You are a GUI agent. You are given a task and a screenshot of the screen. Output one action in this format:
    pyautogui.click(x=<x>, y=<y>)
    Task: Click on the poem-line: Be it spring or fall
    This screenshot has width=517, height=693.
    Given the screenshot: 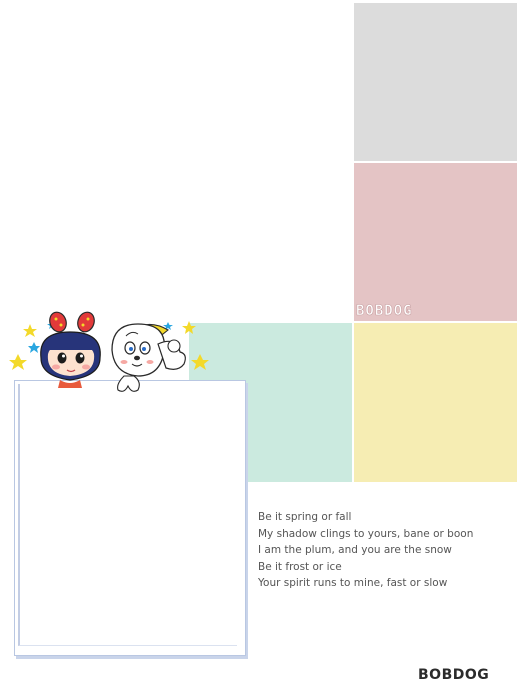 What is the action you would take?
    pyautogui.click(x=305, y=517)
    